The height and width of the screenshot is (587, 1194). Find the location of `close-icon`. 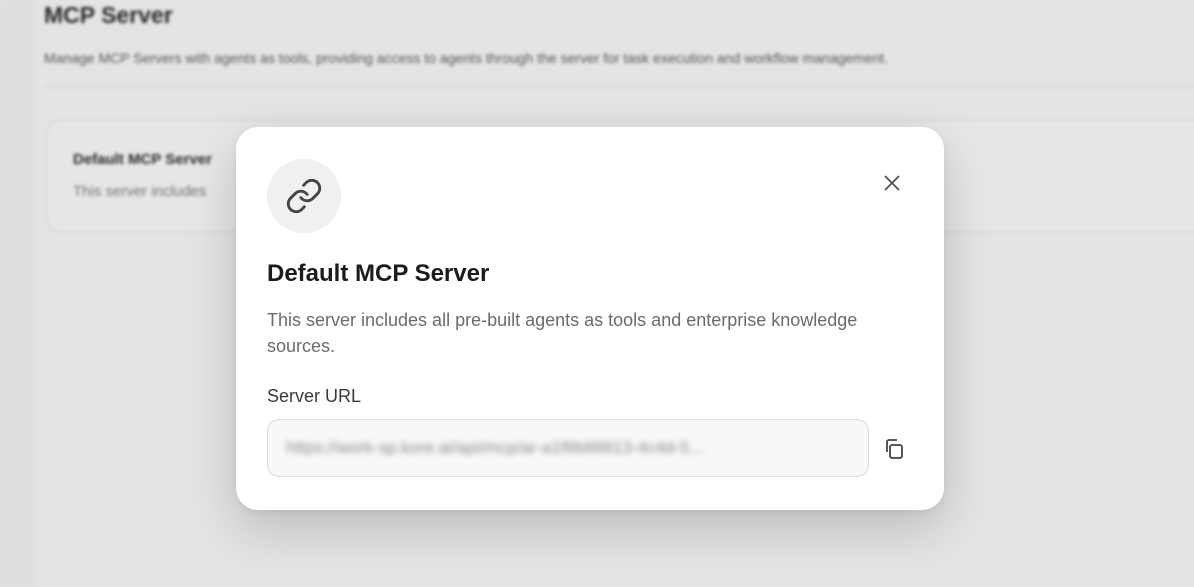

close-icon is located at coordinates (892, 183).